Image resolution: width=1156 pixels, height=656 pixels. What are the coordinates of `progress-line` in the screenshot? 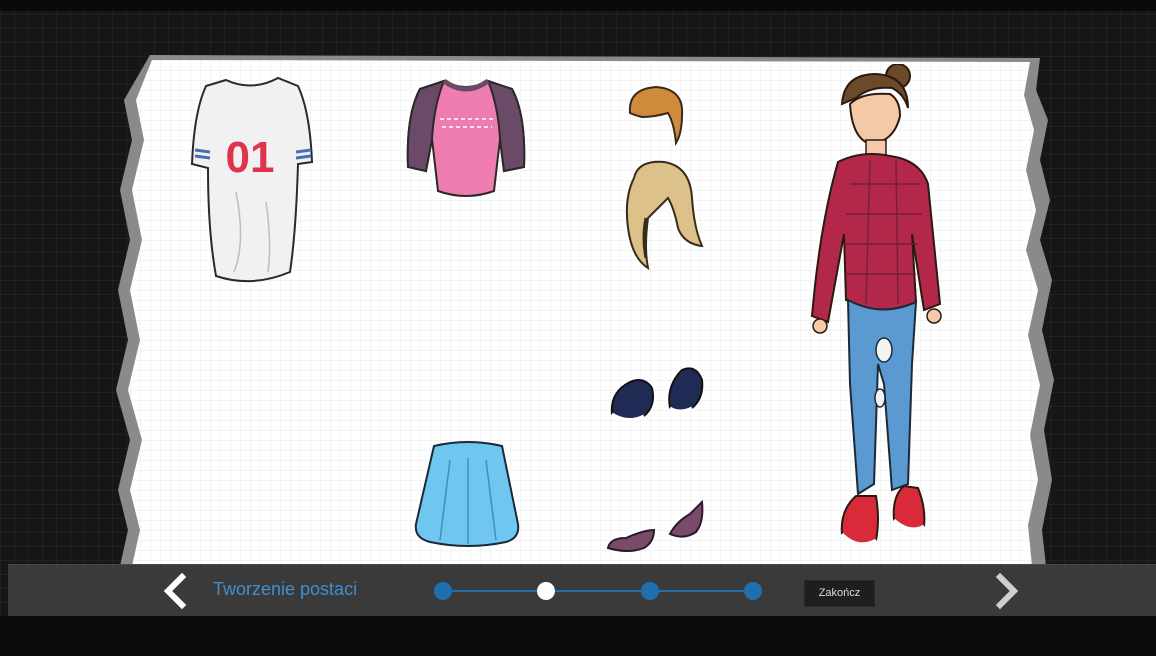 It's located at (598, 591).